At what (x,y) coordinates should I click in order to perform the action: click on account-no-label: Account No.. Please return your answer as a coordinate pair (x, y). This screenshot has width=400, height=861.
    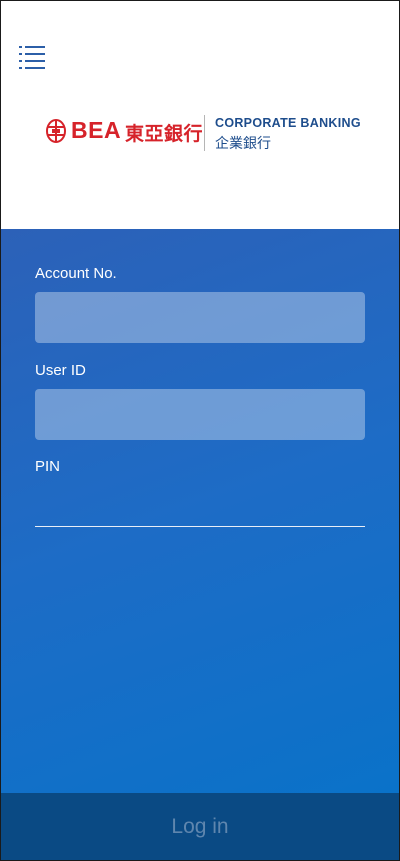
    Looking at the image, I should click on (76, 273).